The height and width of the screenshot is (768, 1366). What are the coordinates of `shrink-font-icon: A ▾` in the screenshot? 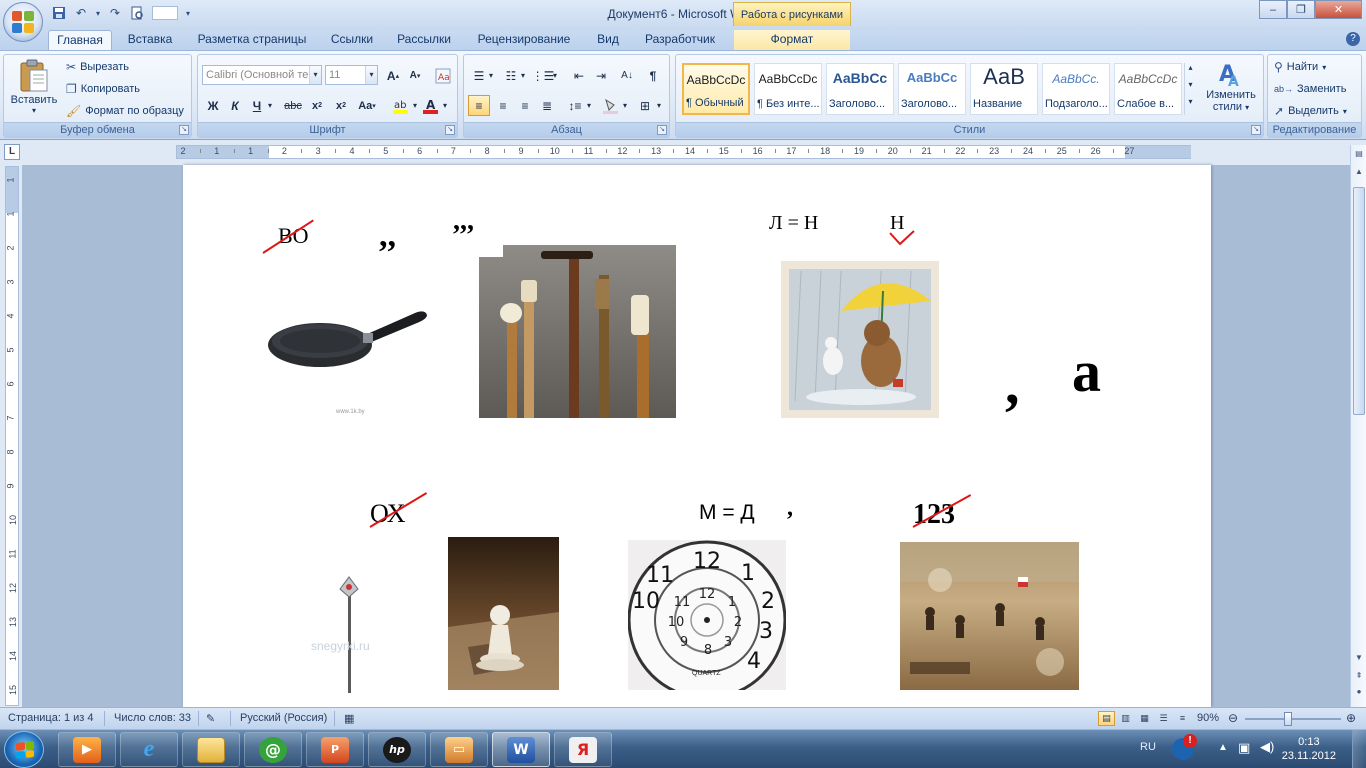 It's located at (415, 75).